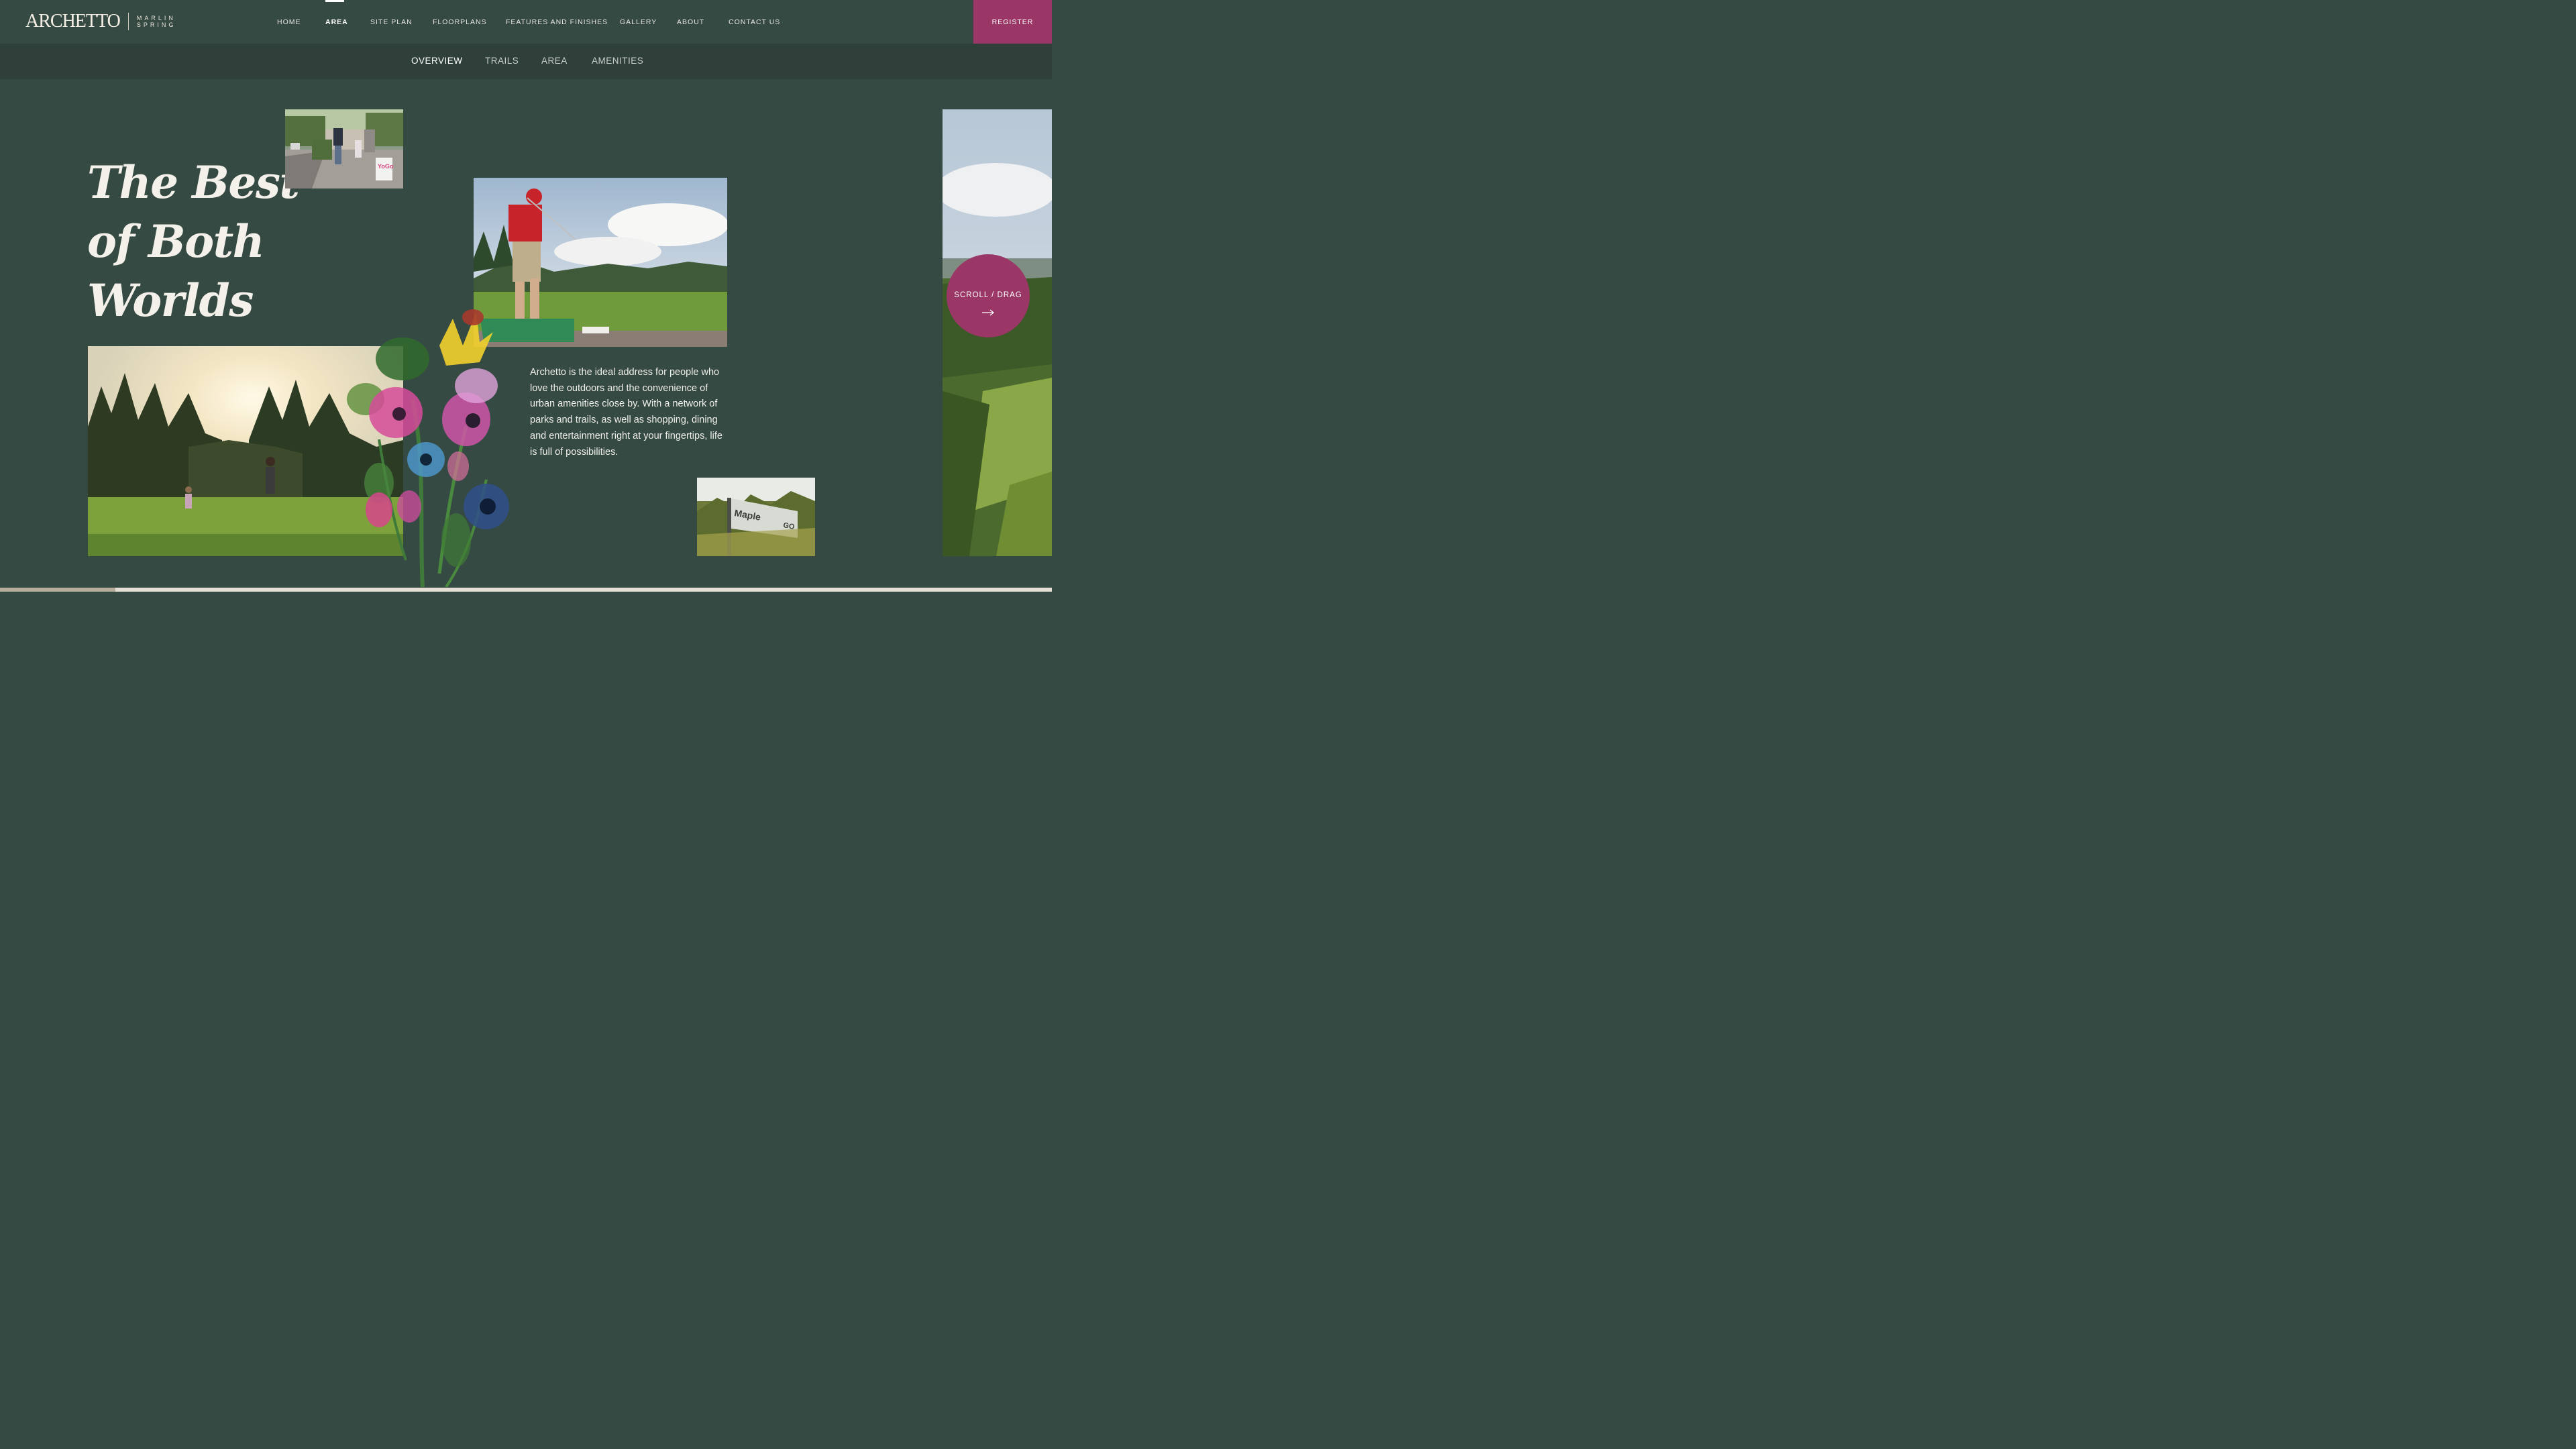  I want to click on subnav-overview: OVERVIEW, so click(437, 61).